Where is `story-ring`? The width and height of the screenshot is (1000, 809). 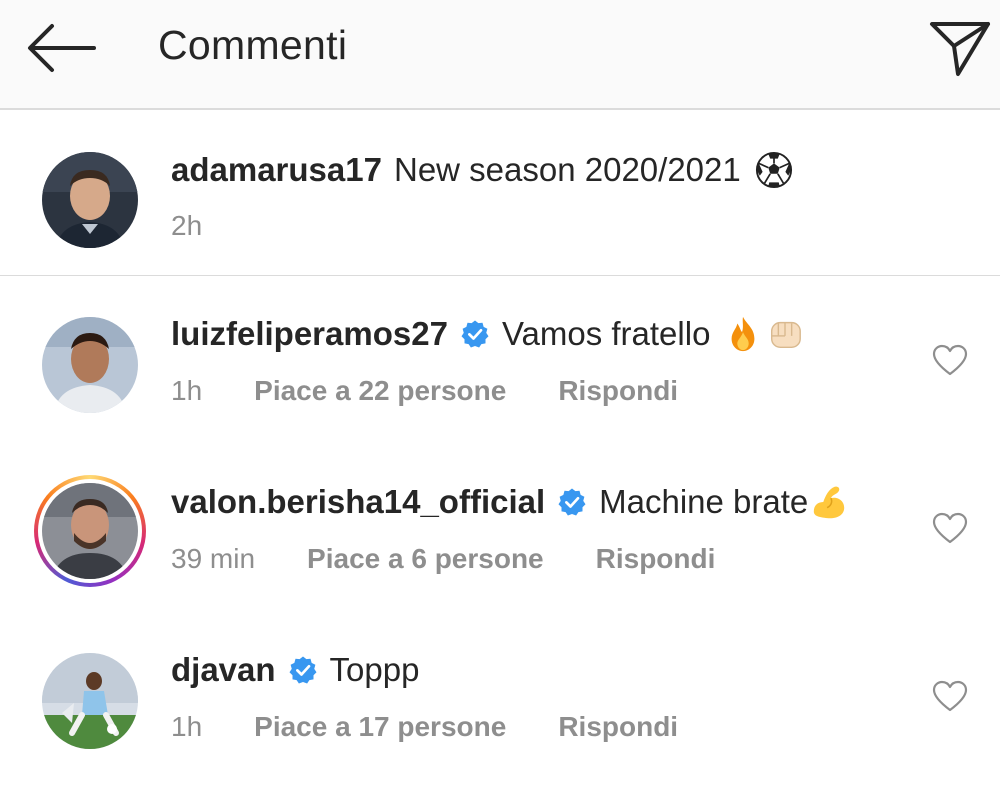 story-ring is located at coordinates (90, 531).